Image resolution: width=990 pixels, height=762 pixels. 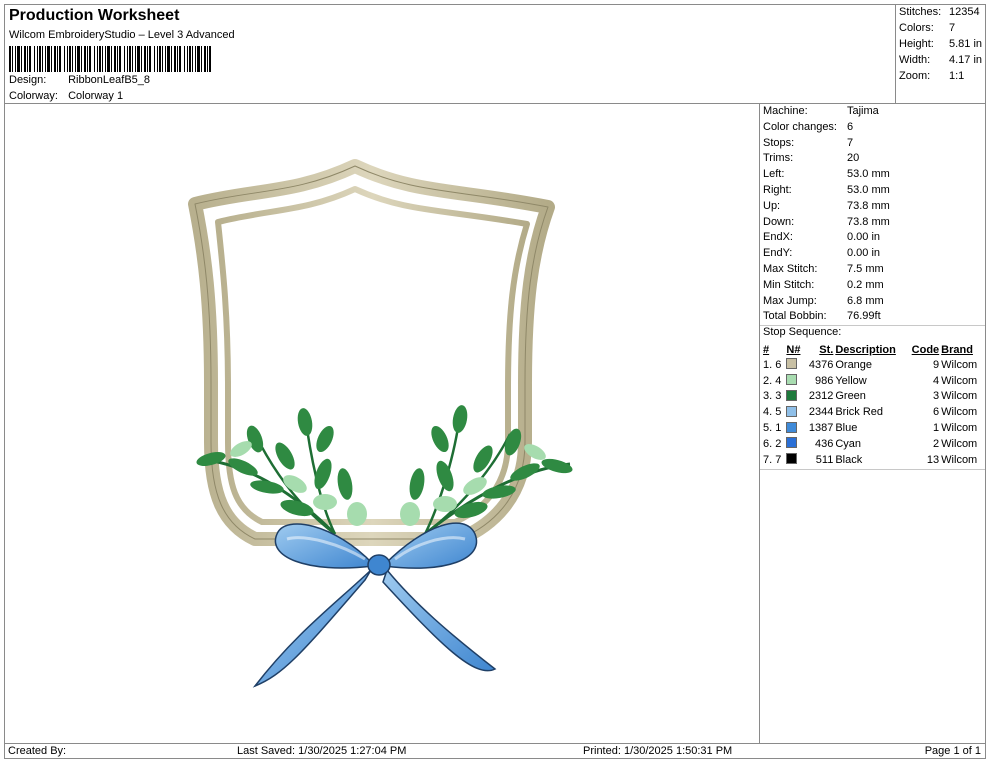 What do you see at coordinates (865, 269) in the screenshot?
I see `info-value: 7.5 mm` at bounding box center [865, 269].